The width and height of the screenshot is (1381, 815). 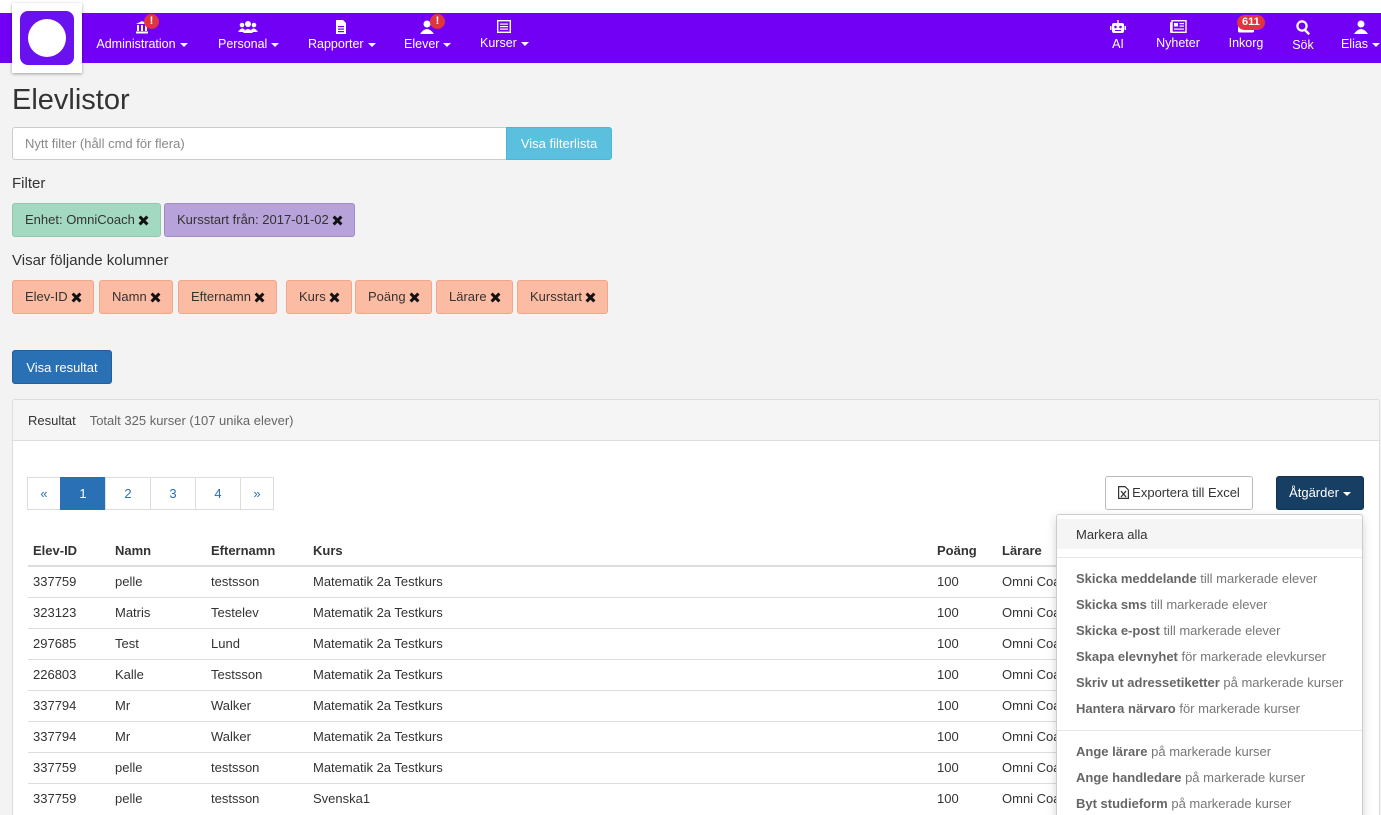 I want to click on nav-kurser: Kurser, so click(x=504, y=38).